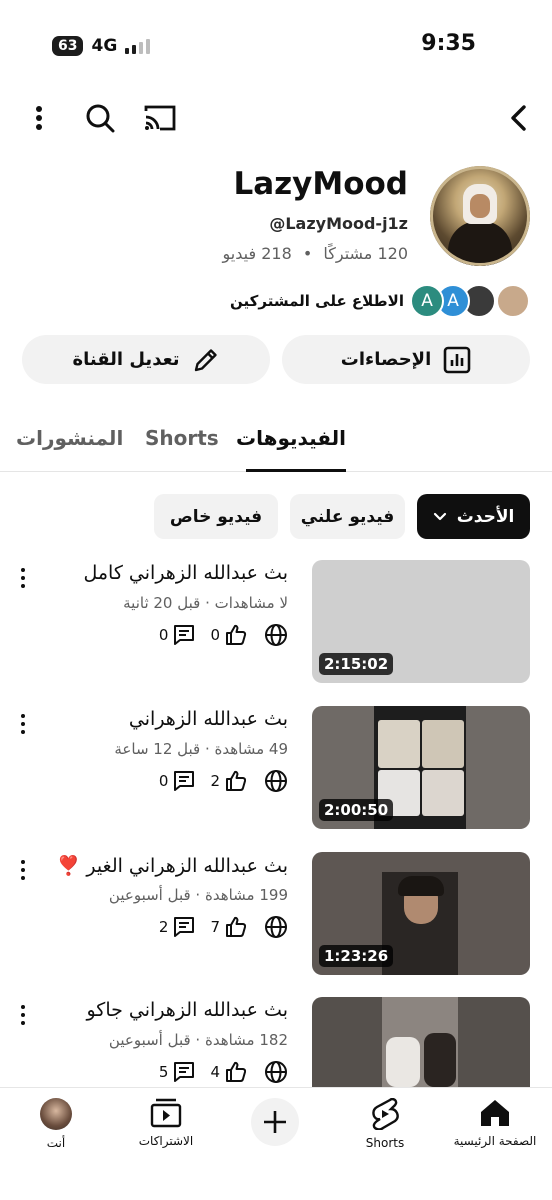 Image resolution: width=552 pixels, height=1200 pixels. Describe the element at coordinates (448, 43) in the screenshot. I see `clock: 9:35` at that location.